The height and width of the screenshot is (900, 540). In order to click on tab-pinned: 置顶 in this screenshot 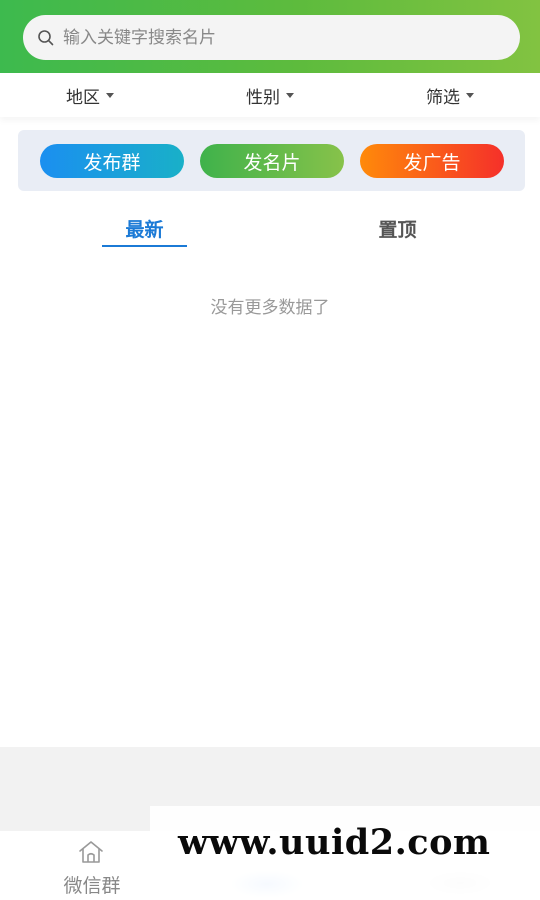, I will do `click(397, 228)`.